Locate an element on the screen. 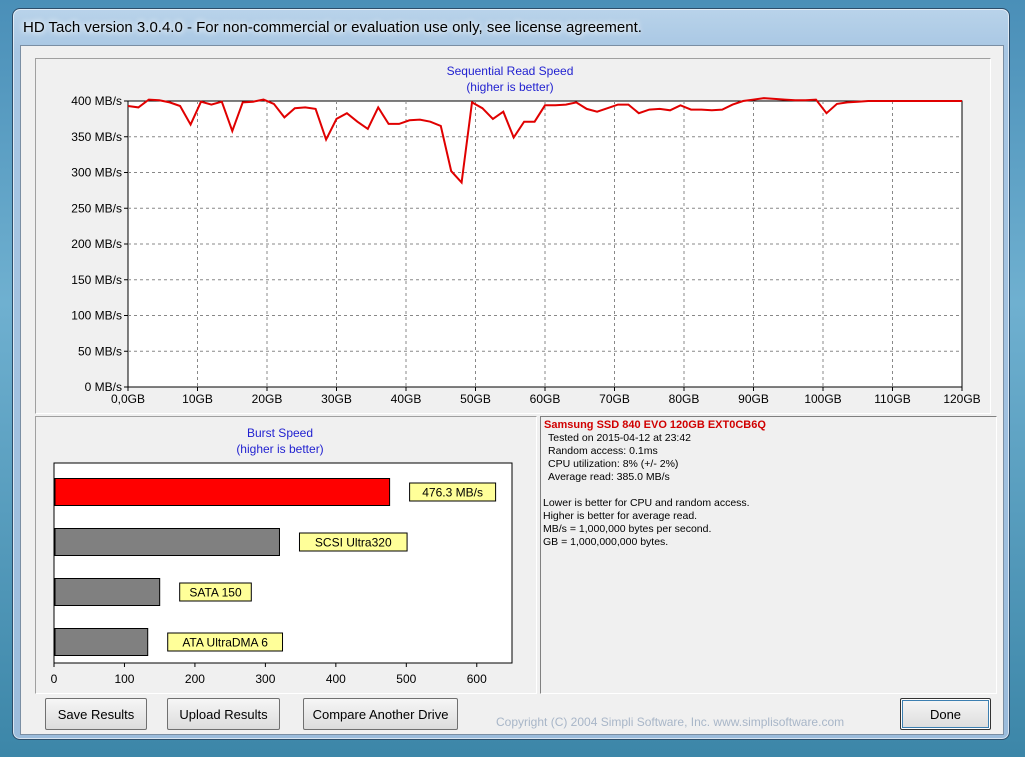  x-tick-label: 110GB is located at coordinates (892, 399).